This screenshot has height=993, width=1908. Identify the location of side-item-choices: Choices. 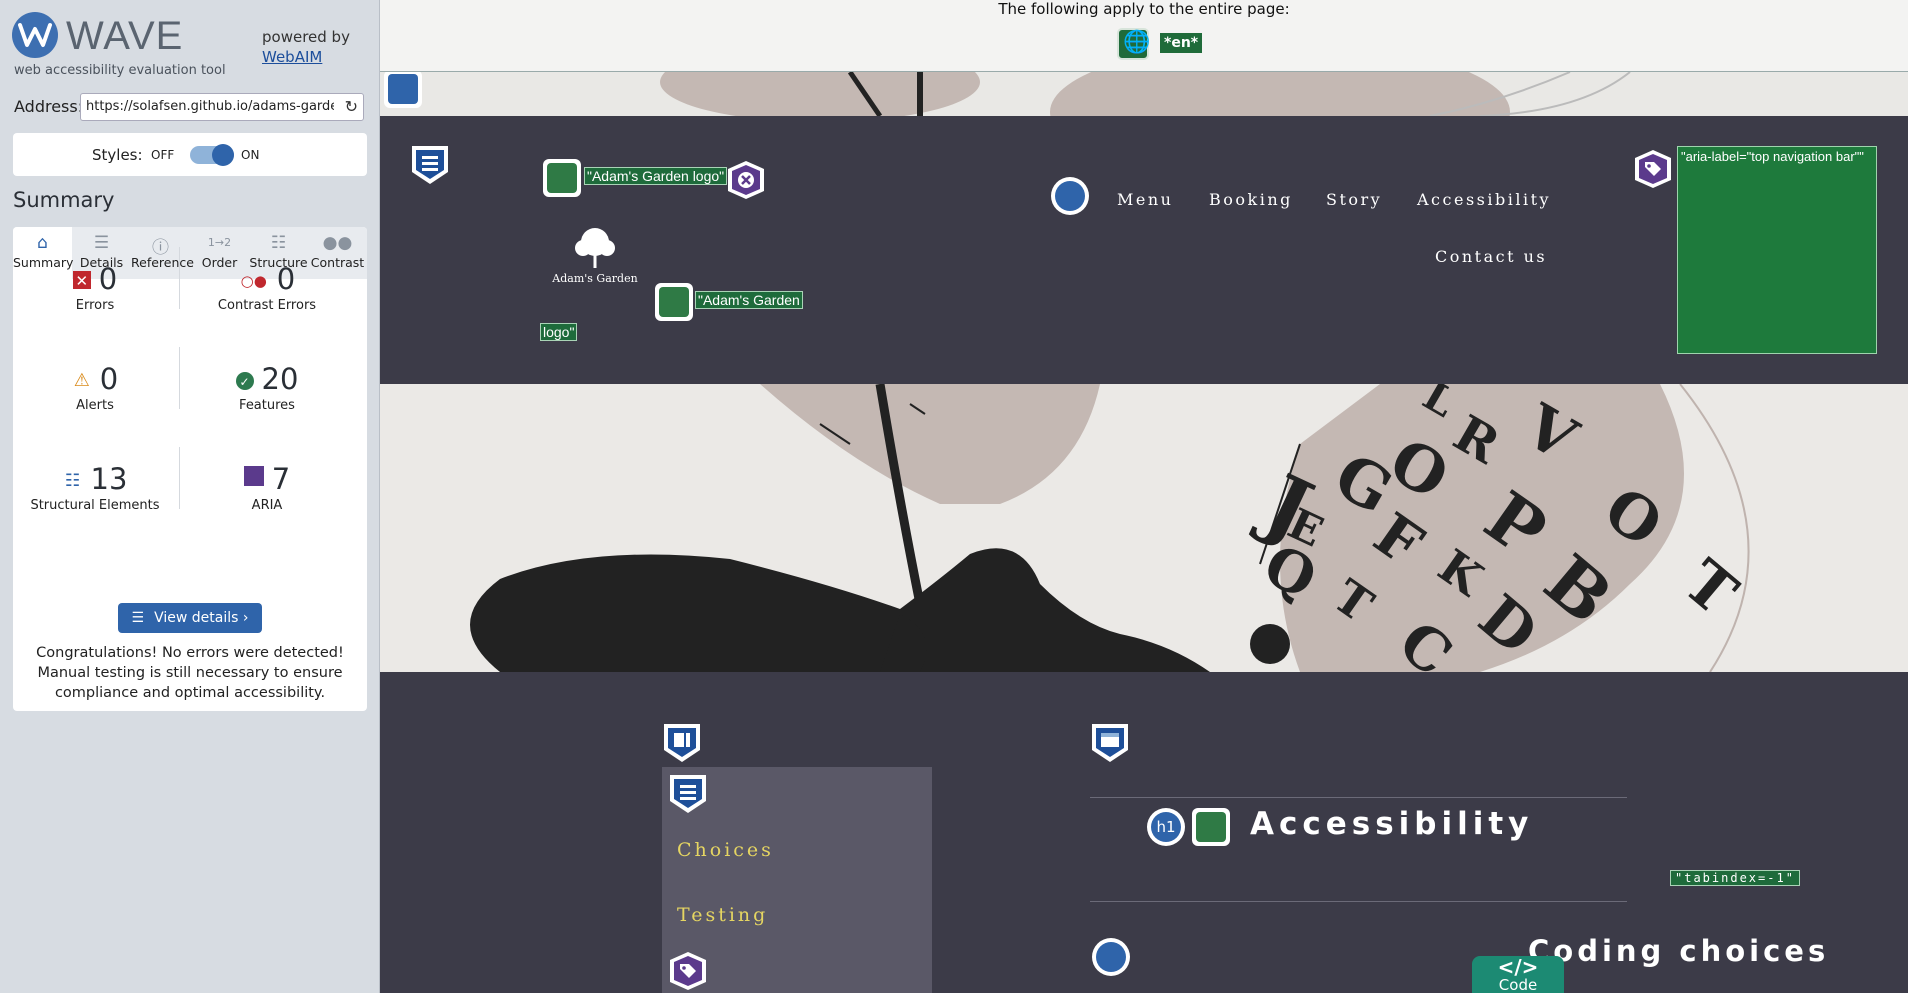
(725, 850).